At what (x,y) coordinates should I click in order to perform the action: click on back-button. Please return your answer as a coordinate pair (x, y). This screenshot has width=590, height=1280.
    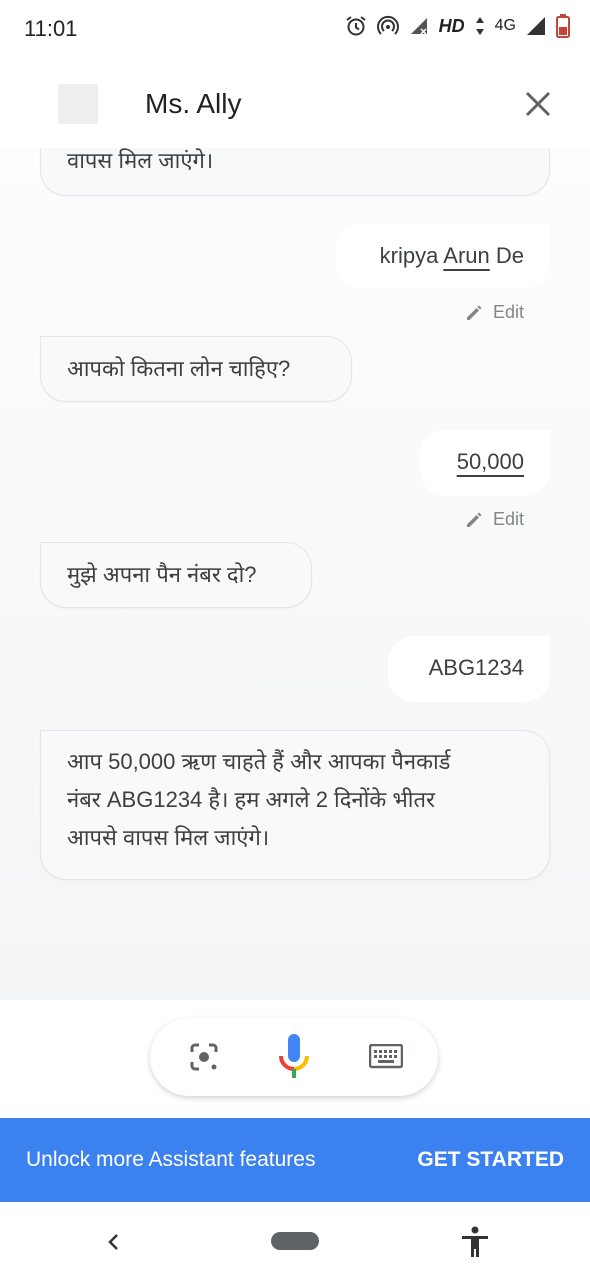
    Looking at the image, I should click on (114, 1244).